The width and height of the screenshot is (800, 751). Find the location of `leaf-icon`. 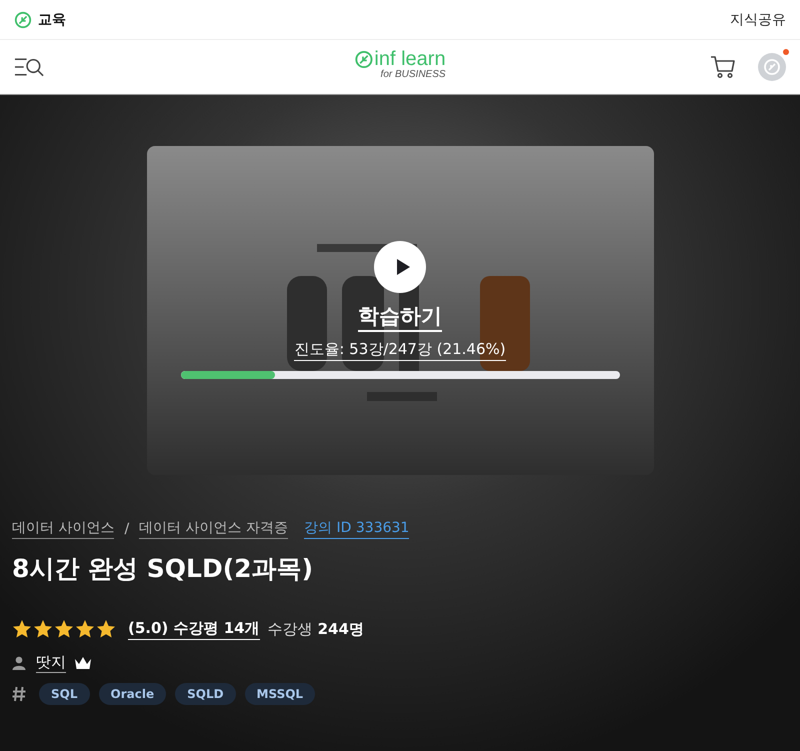

leaf-icon is located at coordinates (23, 19).